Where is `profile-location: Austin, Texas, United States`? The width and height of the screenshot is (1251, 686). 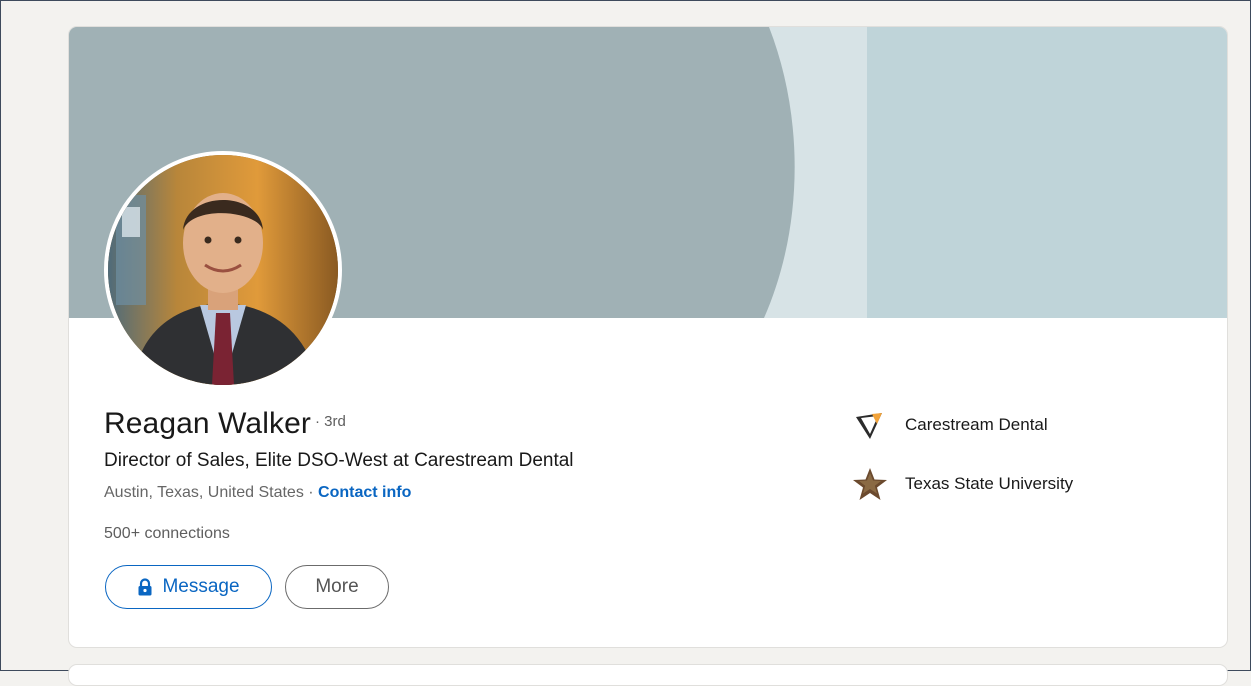 profile-location: Austin, Texas, United States is located at coordinates (204, 492).